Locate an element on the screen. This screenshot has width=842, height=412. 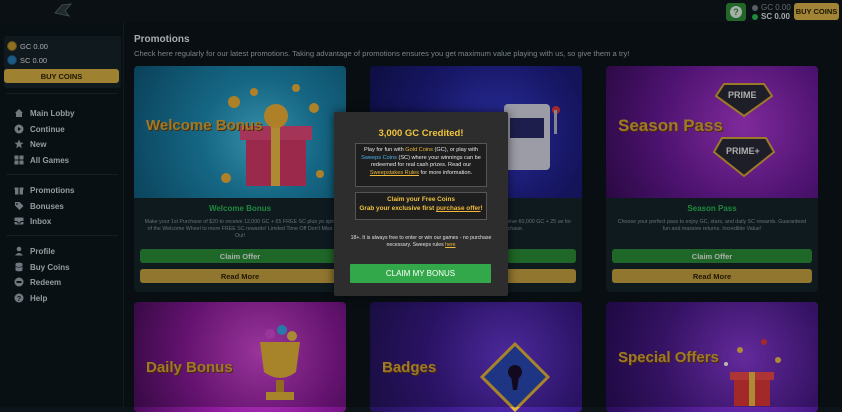
info-text: (GC), or play with is located at coordinates (455, 150).